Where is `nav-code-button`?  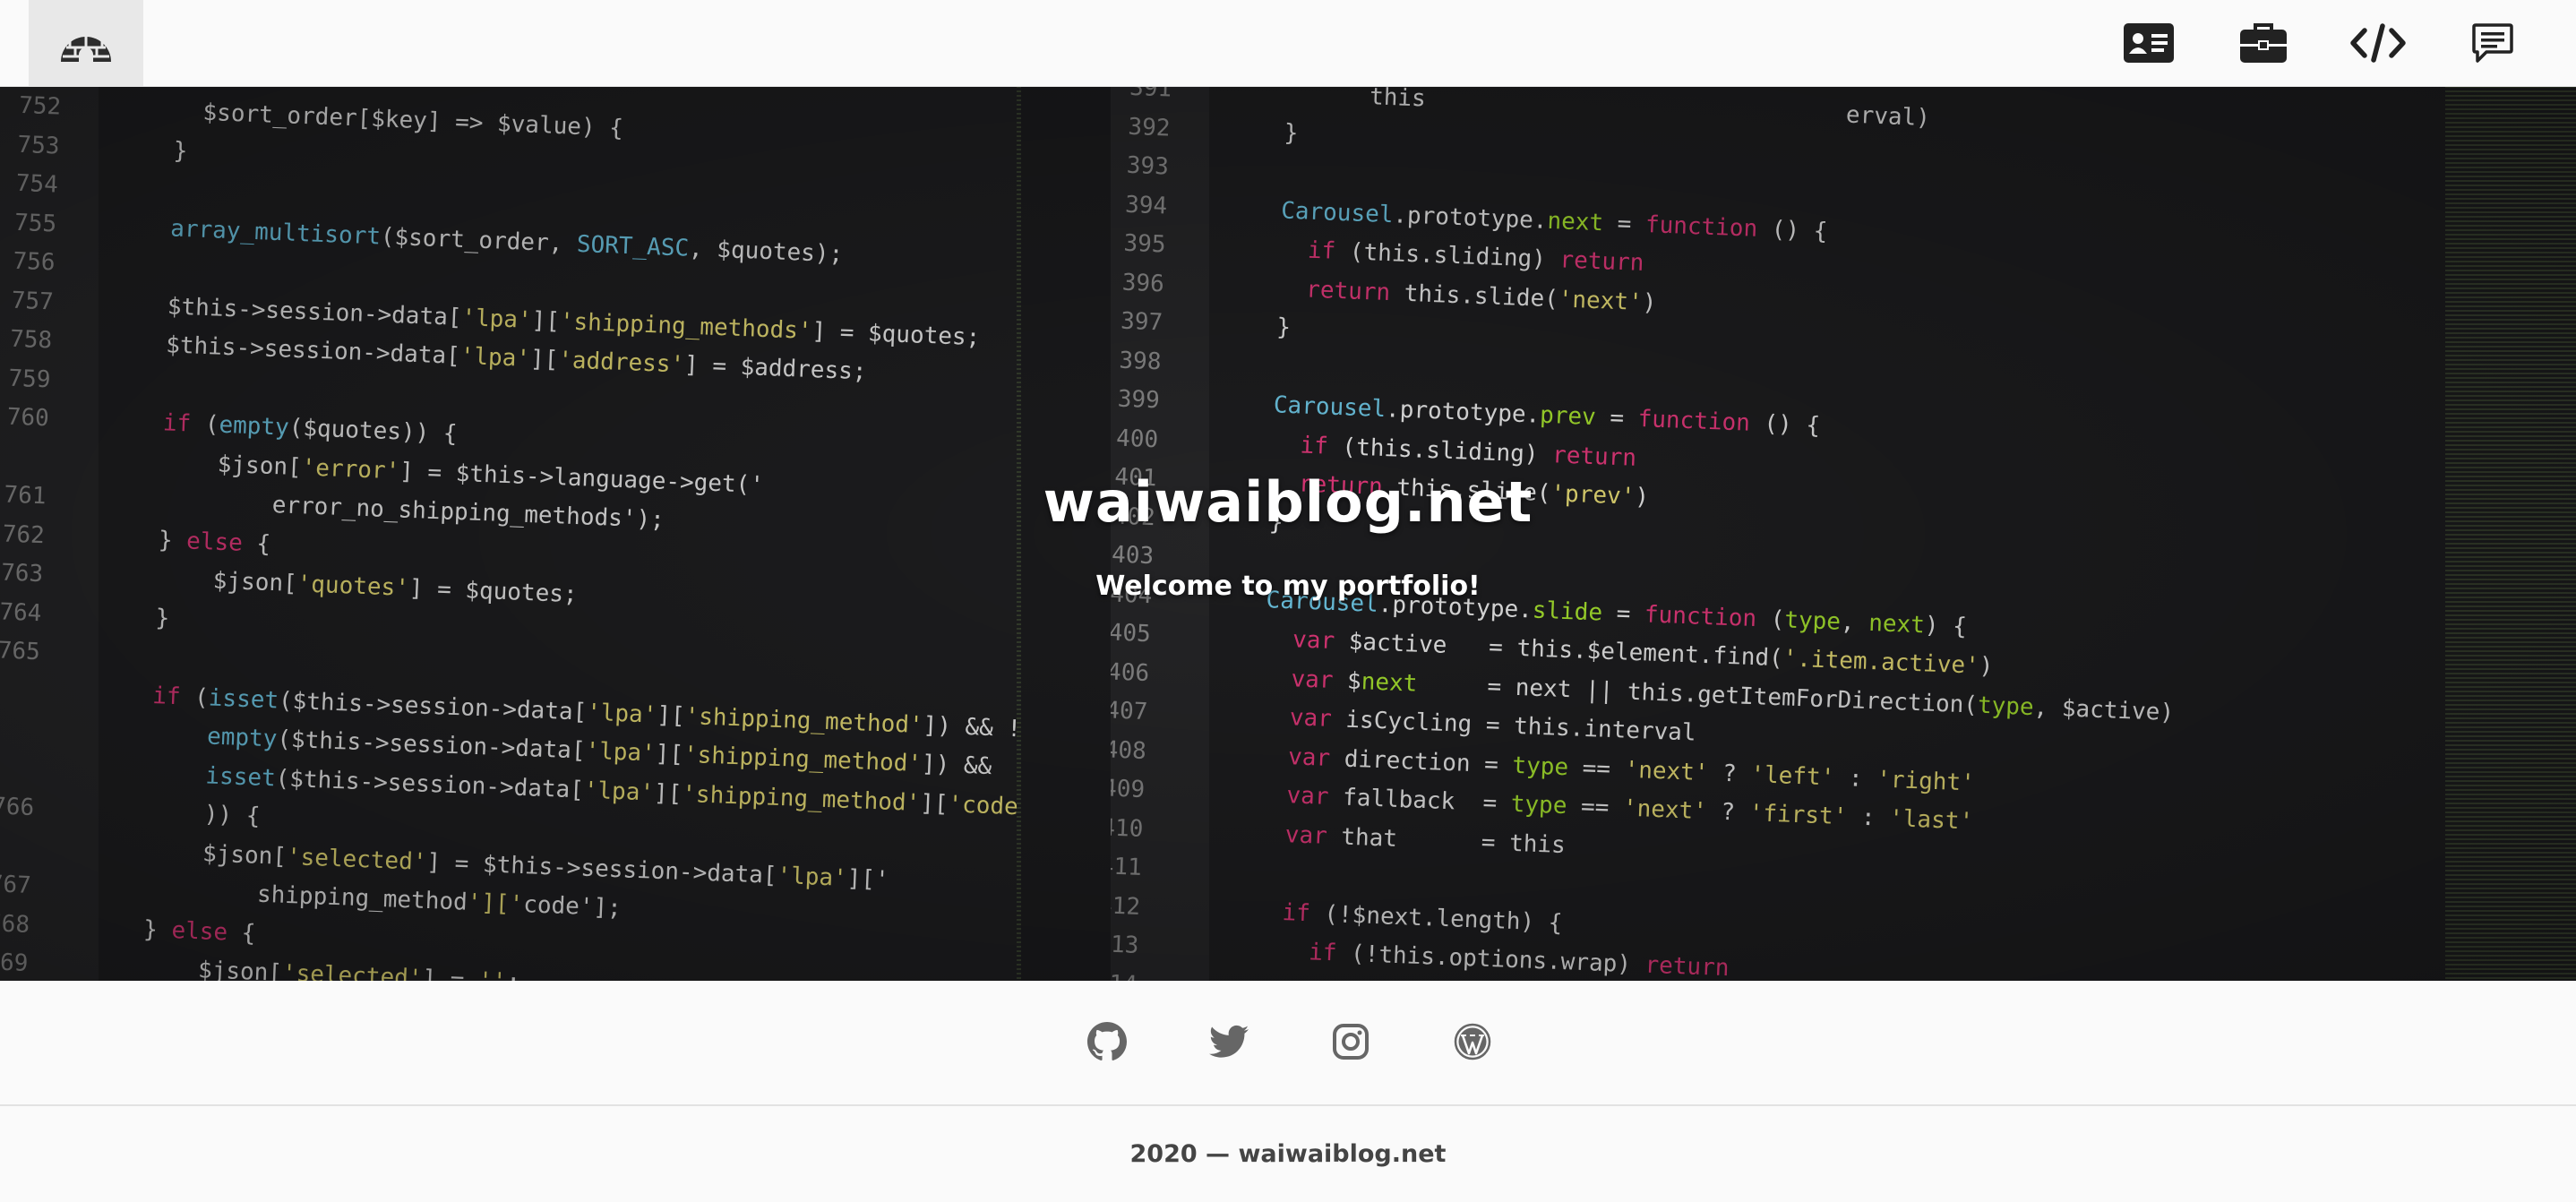 nav-code-button is located at coordinates (2378, 43).